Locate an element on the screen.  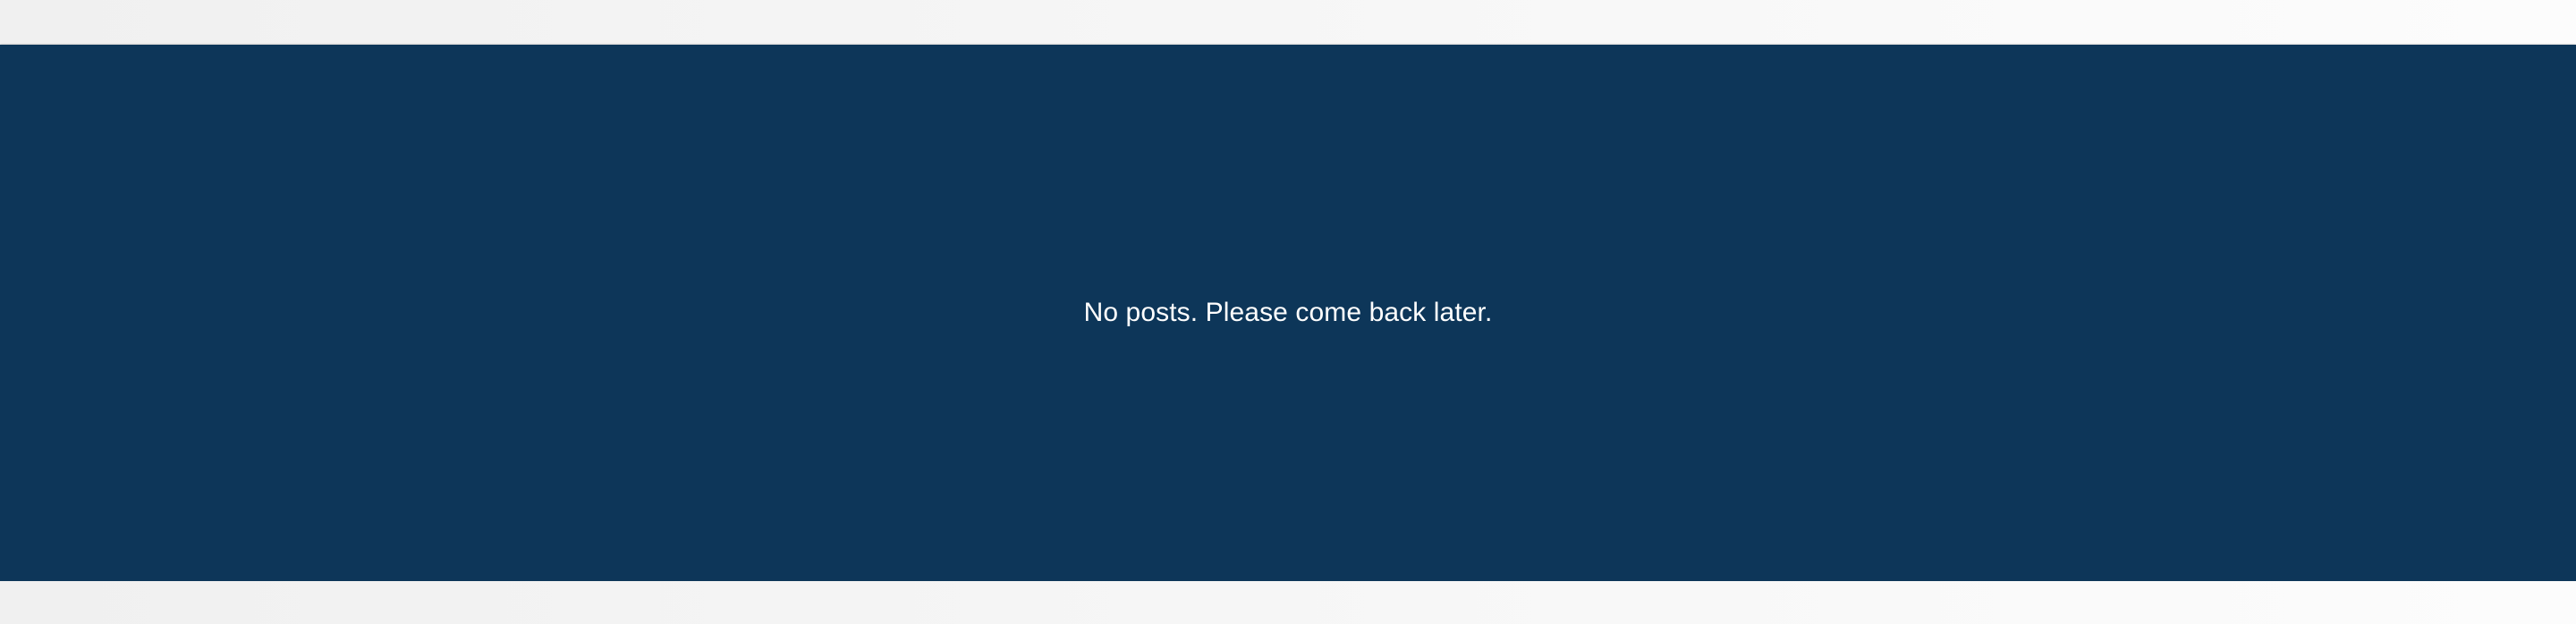
page-bottom-background is located at coordinates (1288, 602).